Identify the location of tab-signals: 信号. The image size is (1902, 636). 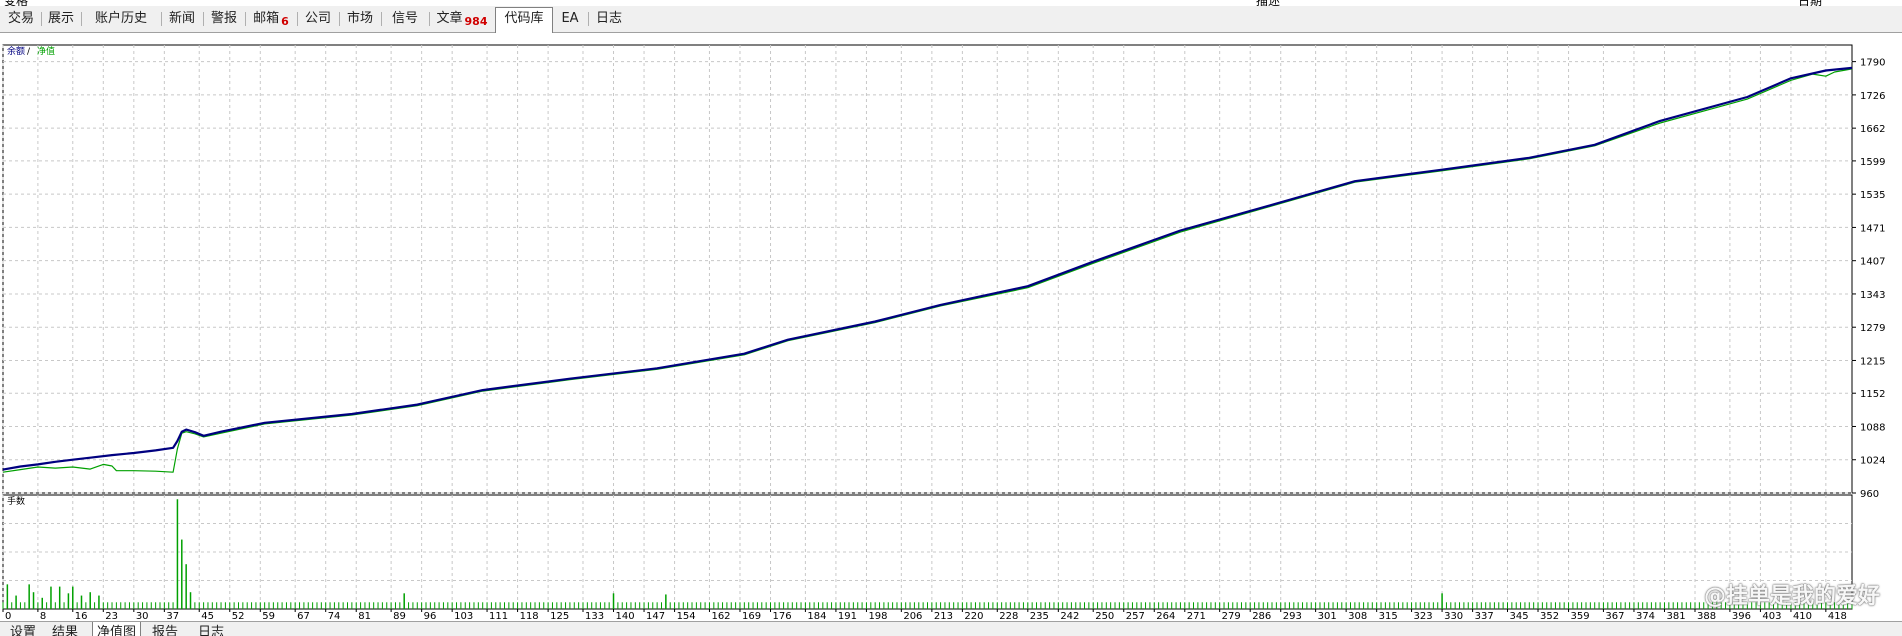
(406, 19).